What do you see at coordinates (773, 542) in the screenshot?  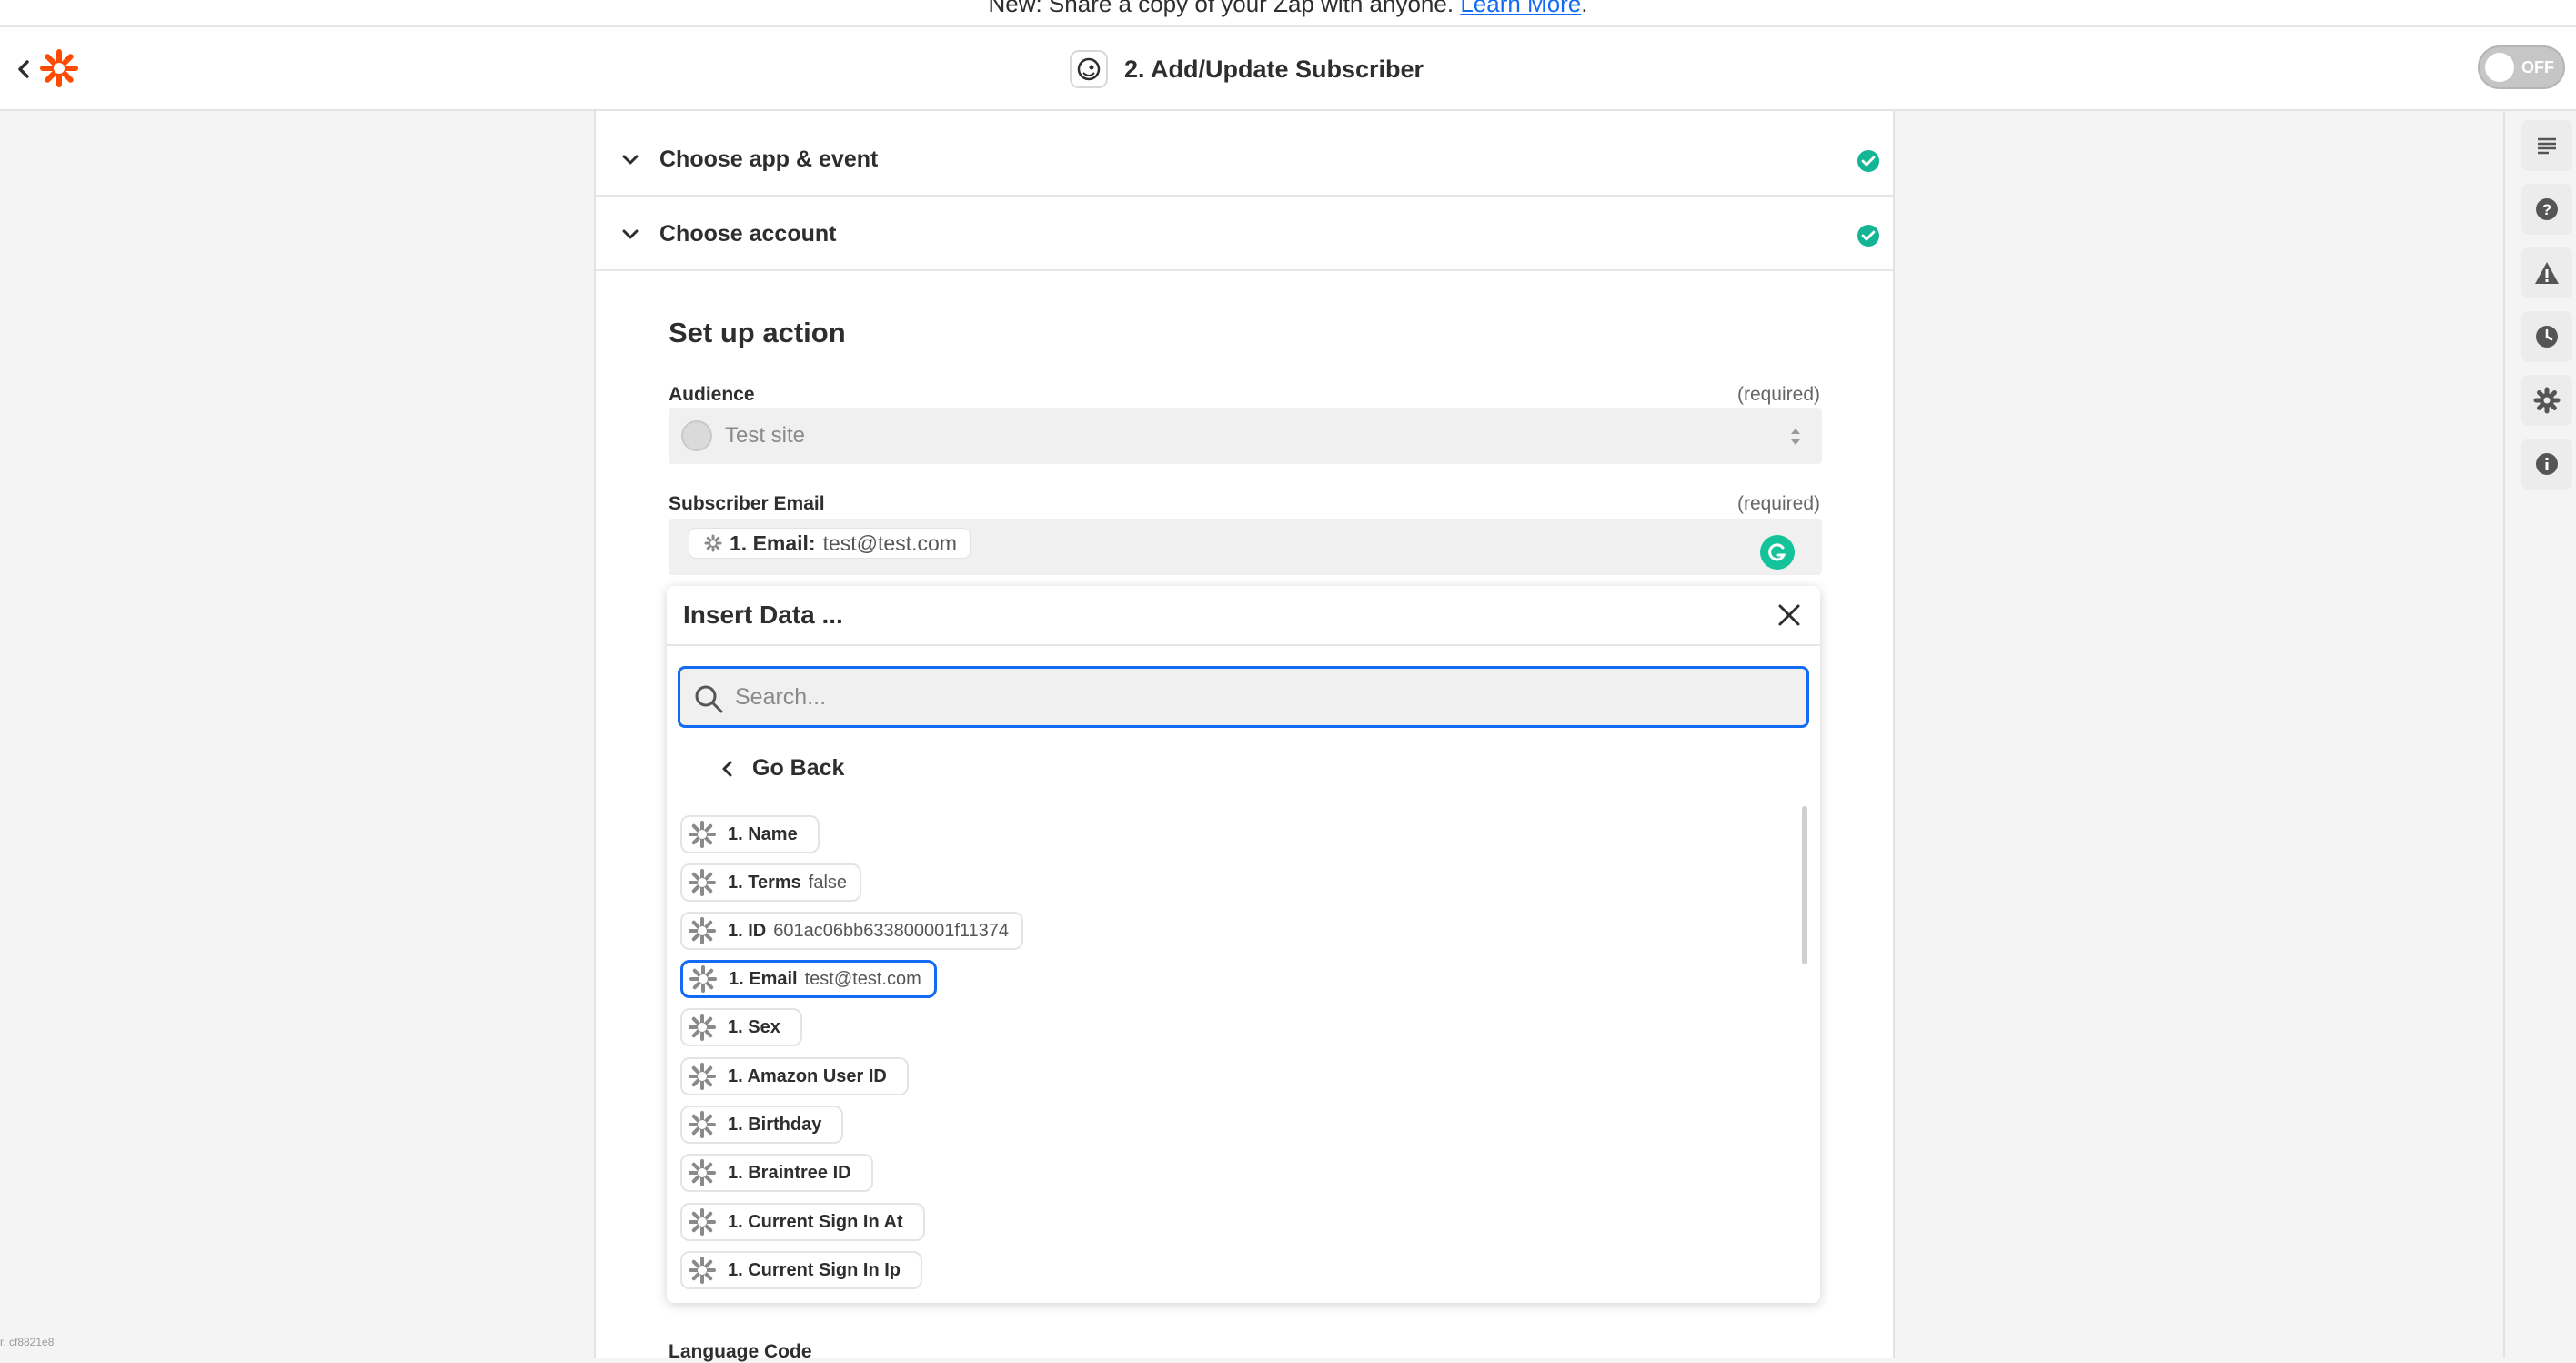 I see `token-key: 1. Email:` at bounding box center [773, 542].